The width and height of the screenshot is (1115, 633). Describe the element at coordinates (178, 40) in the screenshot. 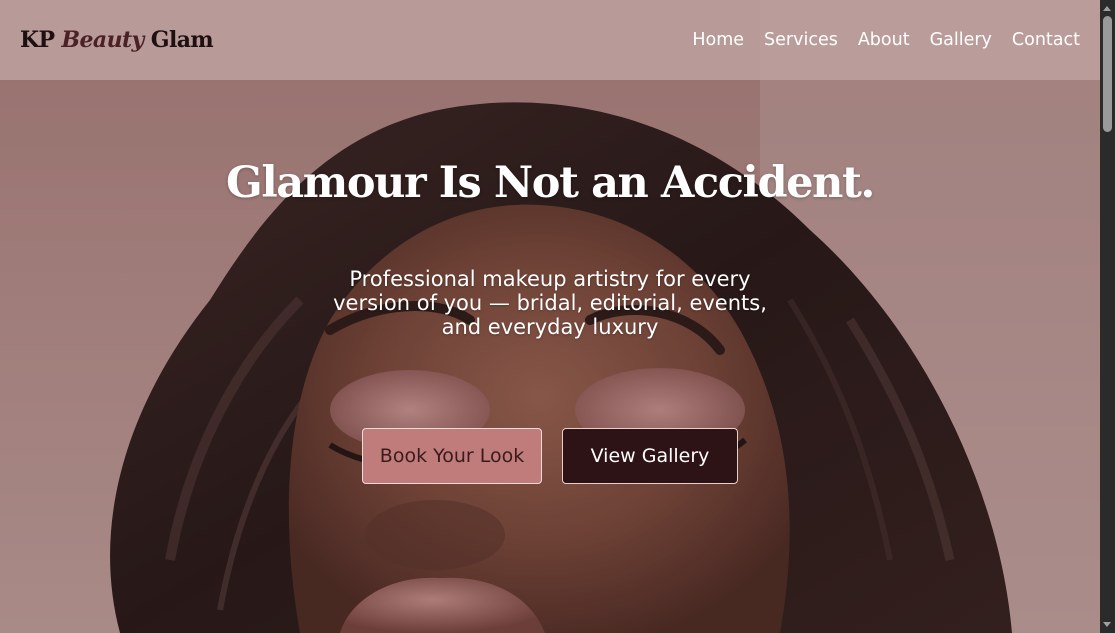

I see `brand-suffix: Glam` at that location.